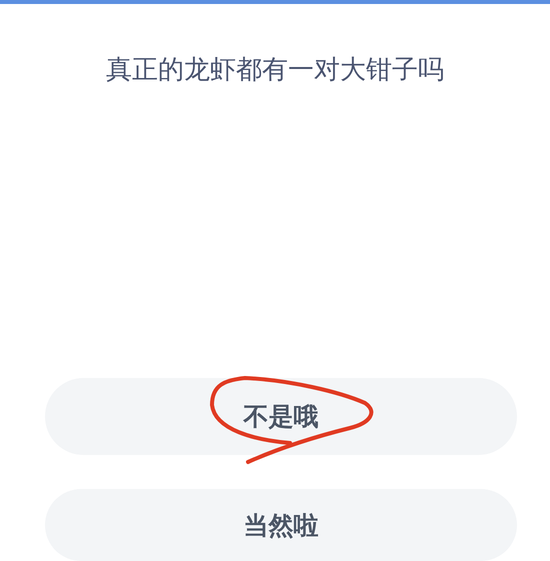  Describe the element at coordinates (275, 70) in the screenshot. I see `question-text: 真正的龙虾都有一对大钳子吗` at that location.